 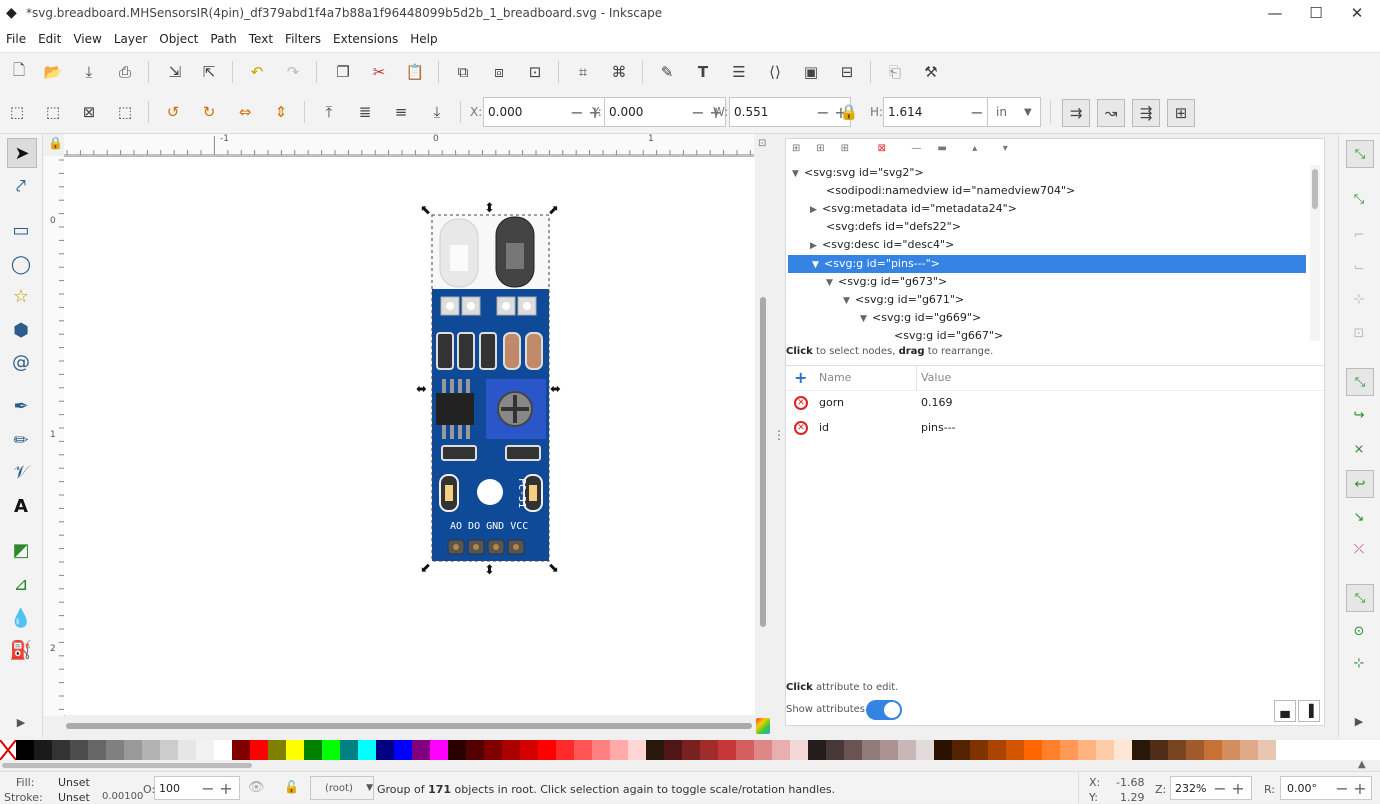 What do you see at coordinates (903, 300) in the screenshot?
I see `xml-node: ▼ <svg:g id="g671">` at bounding box center [903, 300].